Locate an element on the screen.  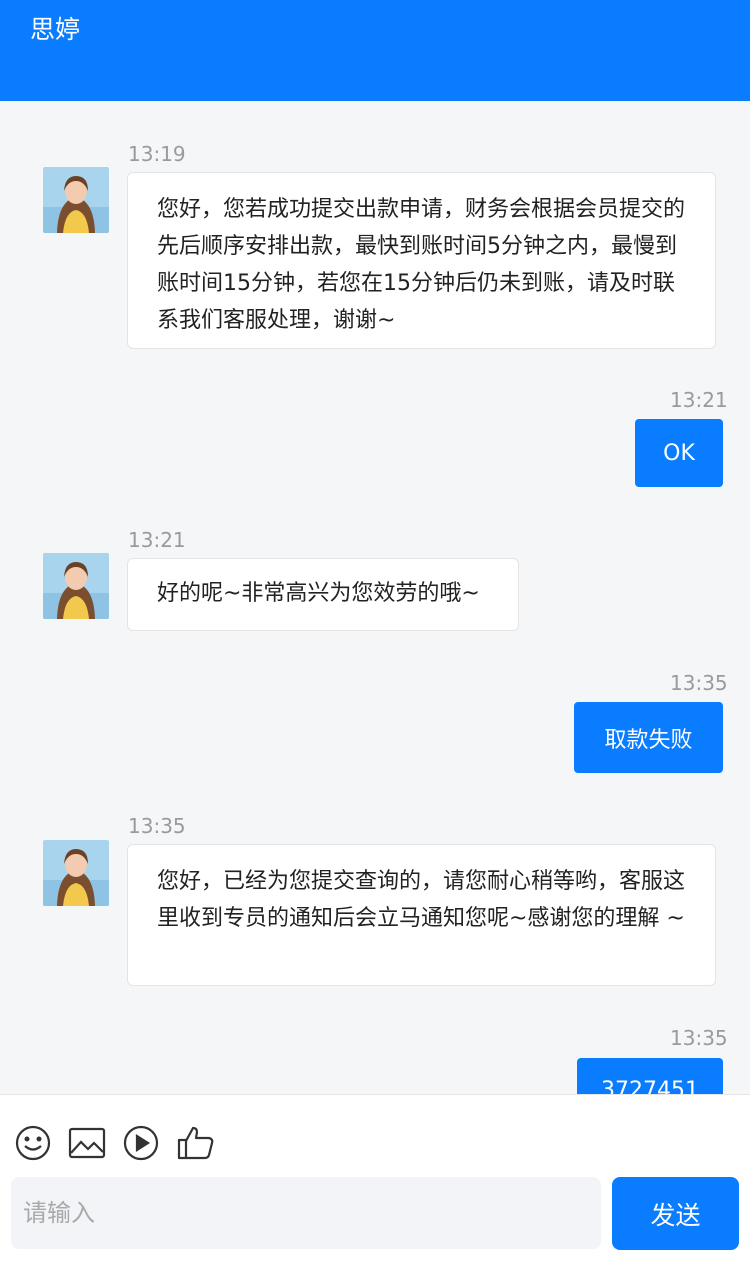
chat-header: 思婷 is located at coordinates (375, 50).